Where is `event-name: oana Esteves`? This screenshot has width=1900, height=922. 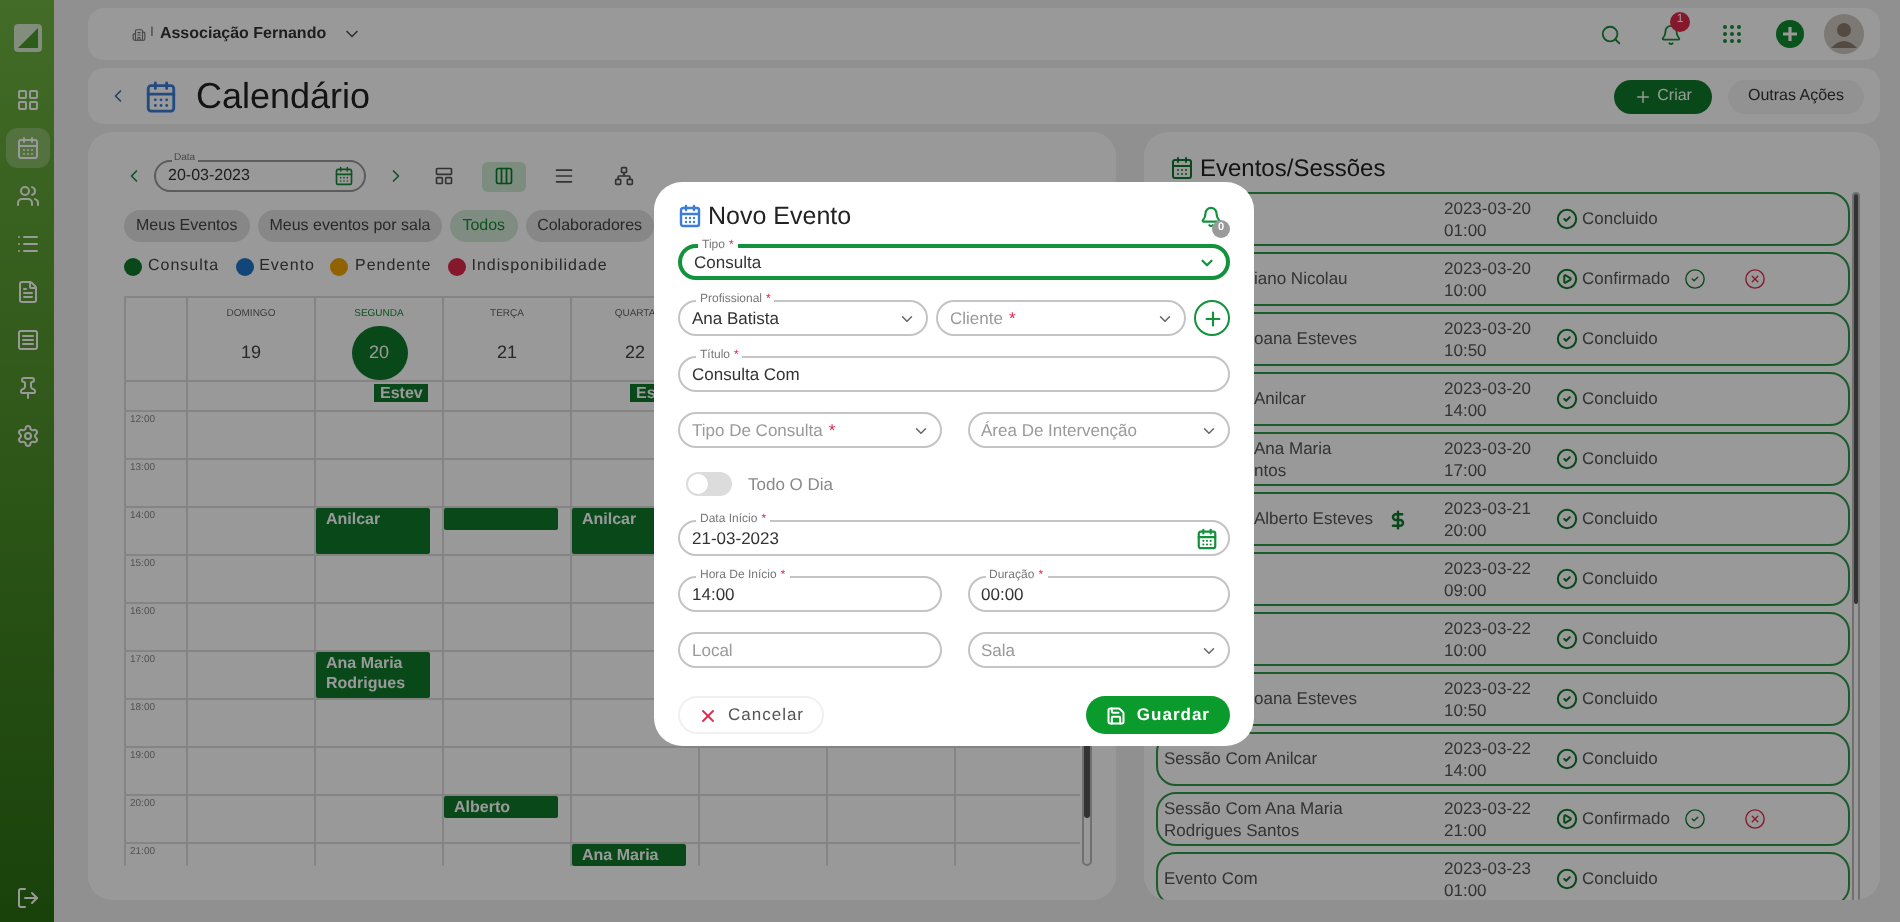 event-name: oana Esteves is located at coordinates (1306, 339).